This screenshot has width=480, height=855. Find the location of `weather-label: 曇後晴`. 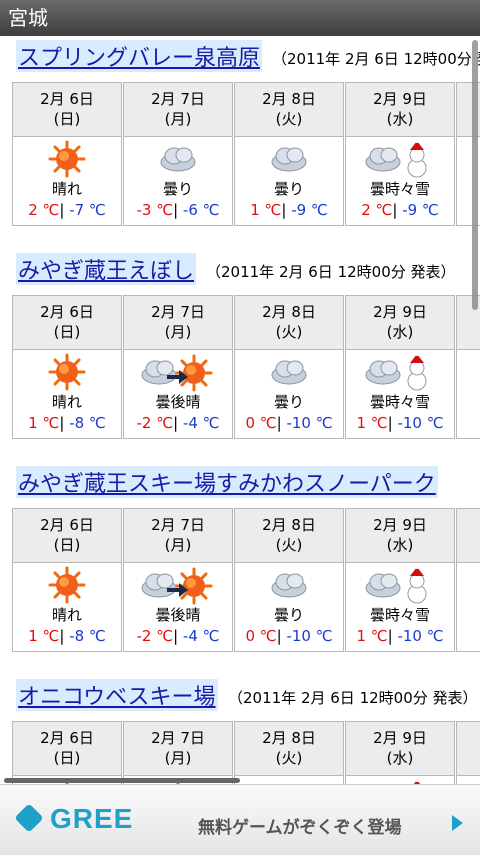

weather-label: 曇後晴 is located at coordinates (178, 402).